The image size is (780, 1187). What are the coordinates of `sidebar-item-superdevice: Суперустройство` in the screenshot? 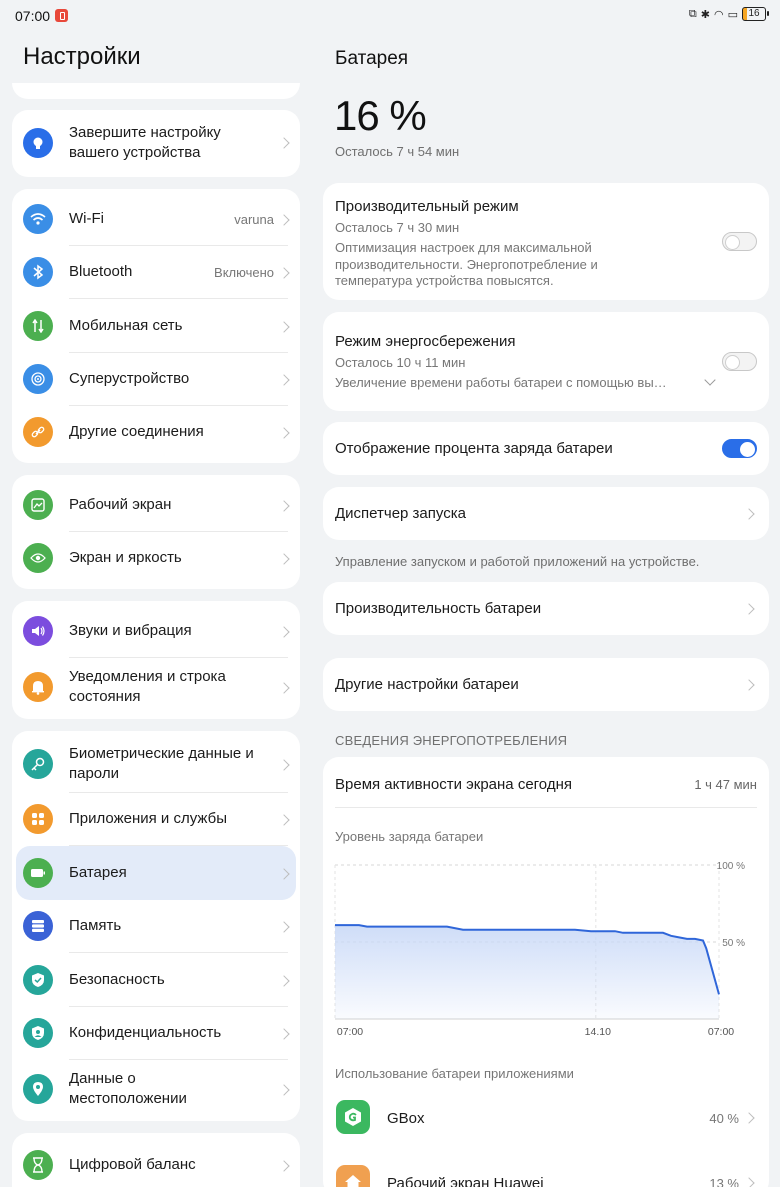 It's located at (156, 379).